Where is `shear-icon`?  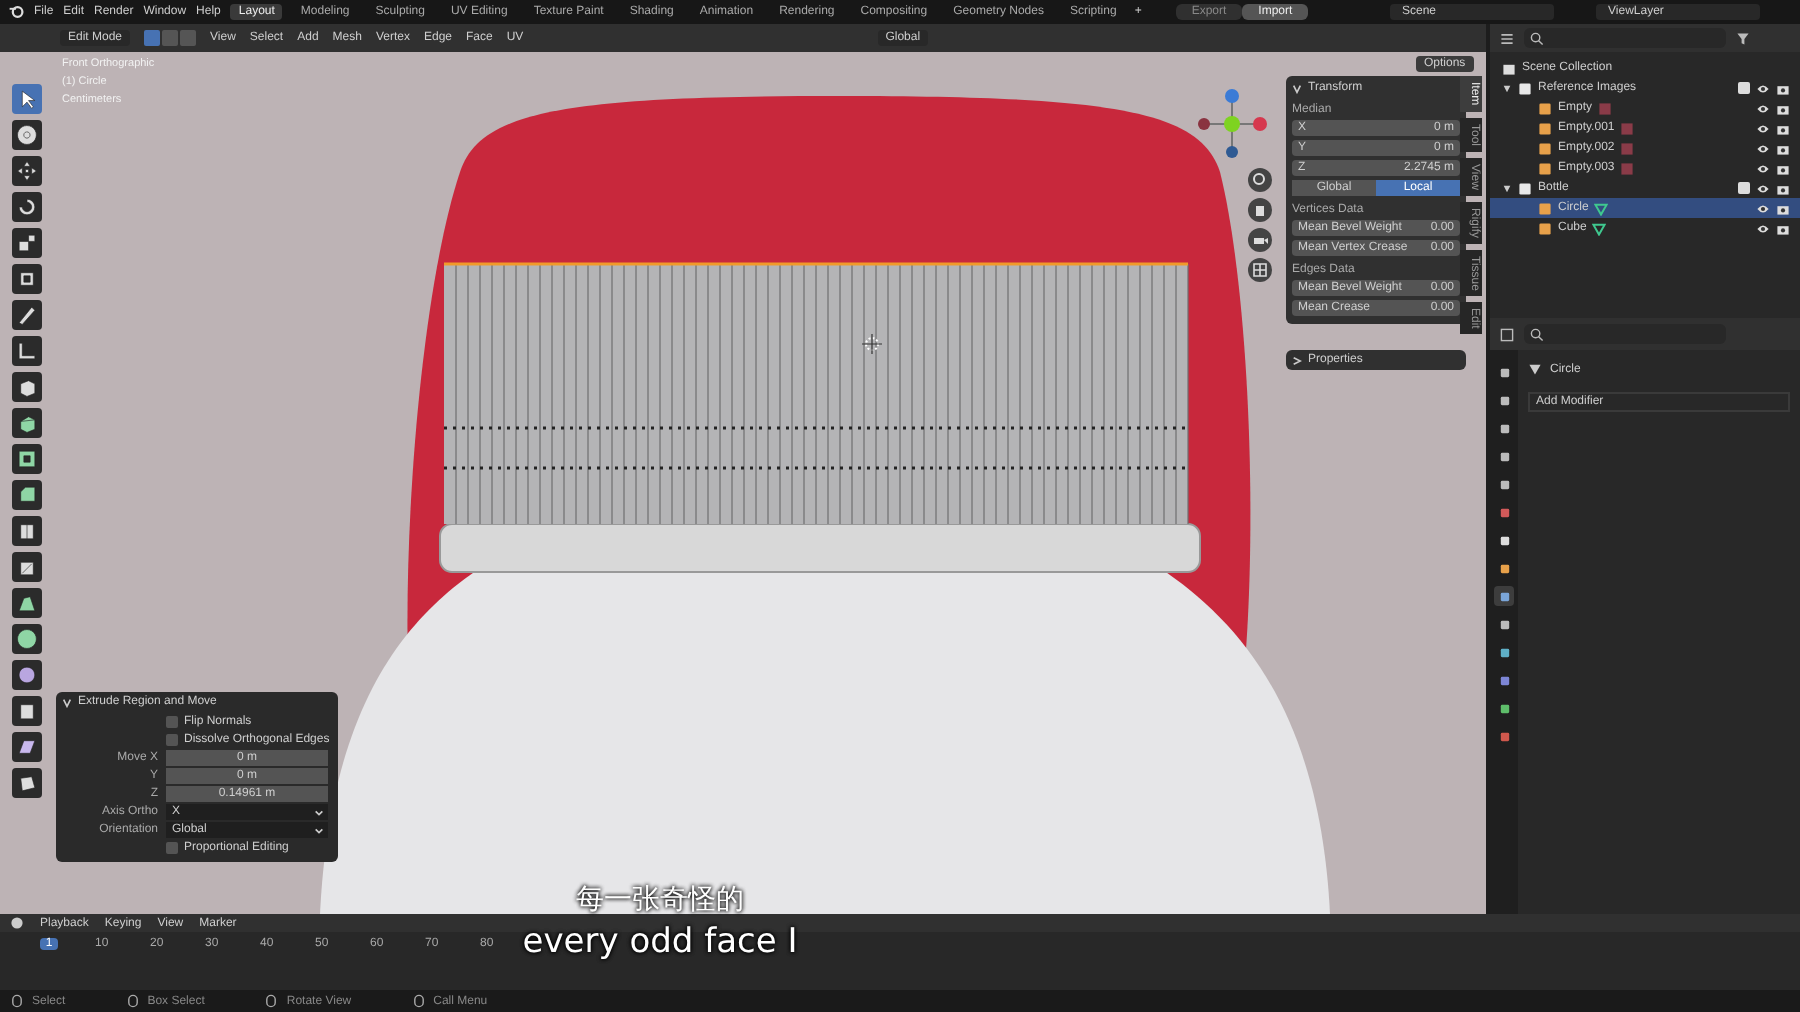
shear-icon is located at coordinates (27, 747).